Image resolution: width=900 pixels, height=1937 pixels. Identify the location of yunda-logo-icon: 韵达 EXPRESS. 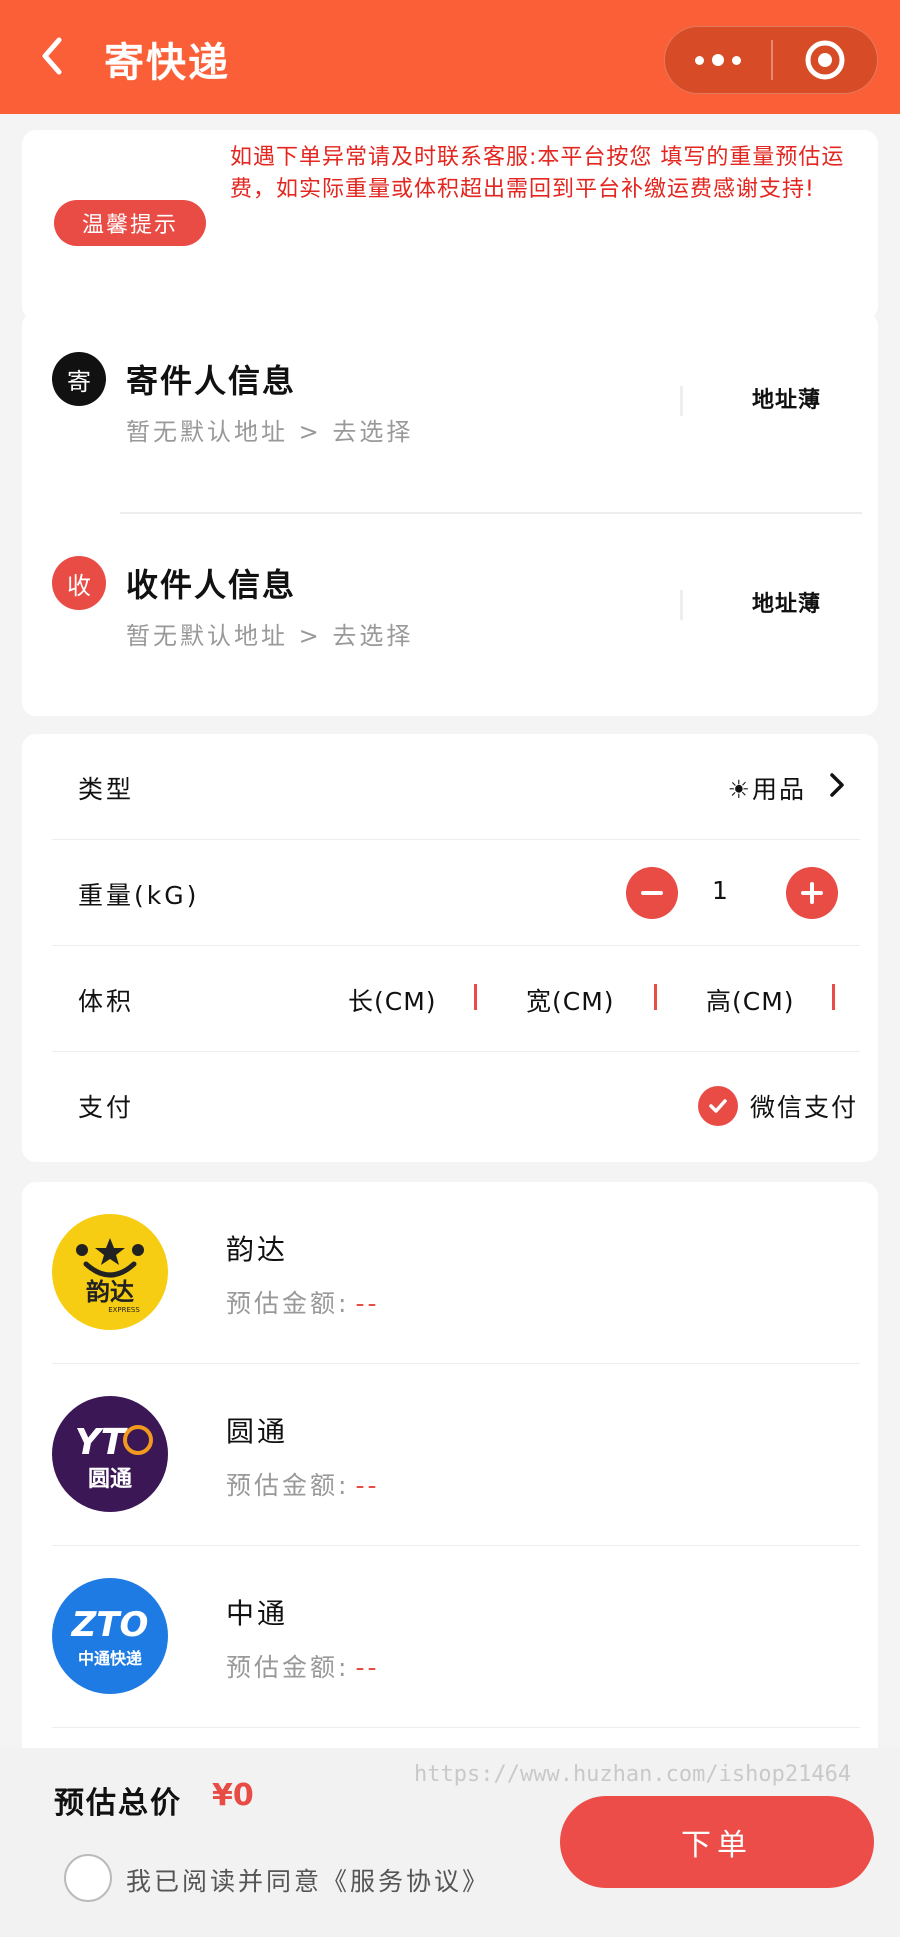
(110, 1272).